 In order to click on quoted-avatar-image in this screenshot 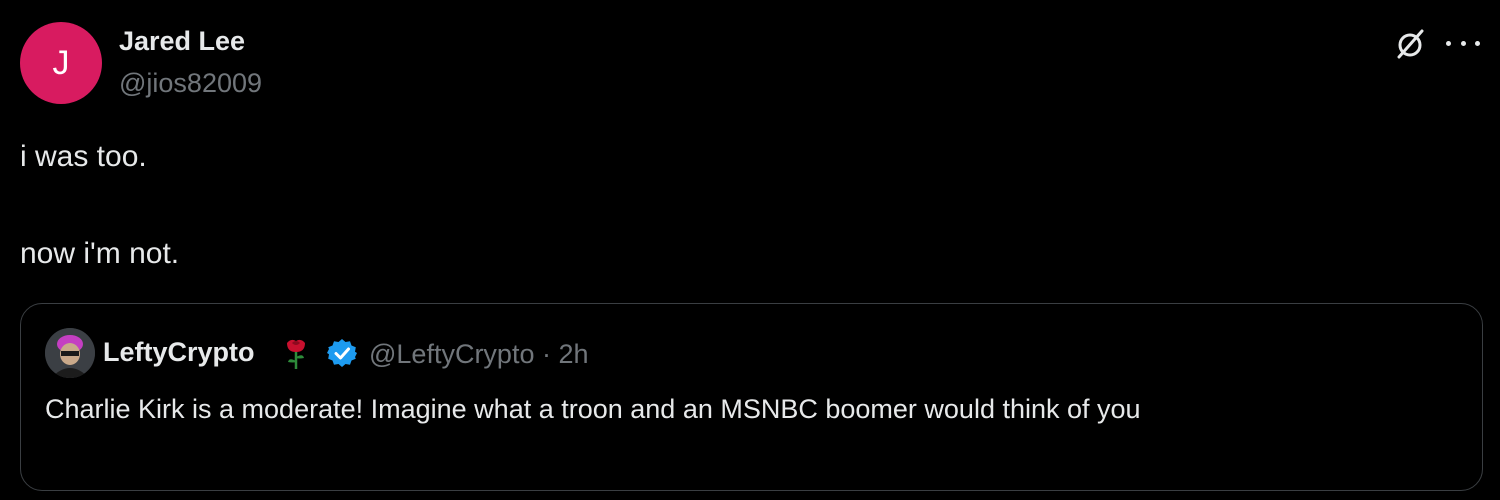, I will do `click(70, 353)`.